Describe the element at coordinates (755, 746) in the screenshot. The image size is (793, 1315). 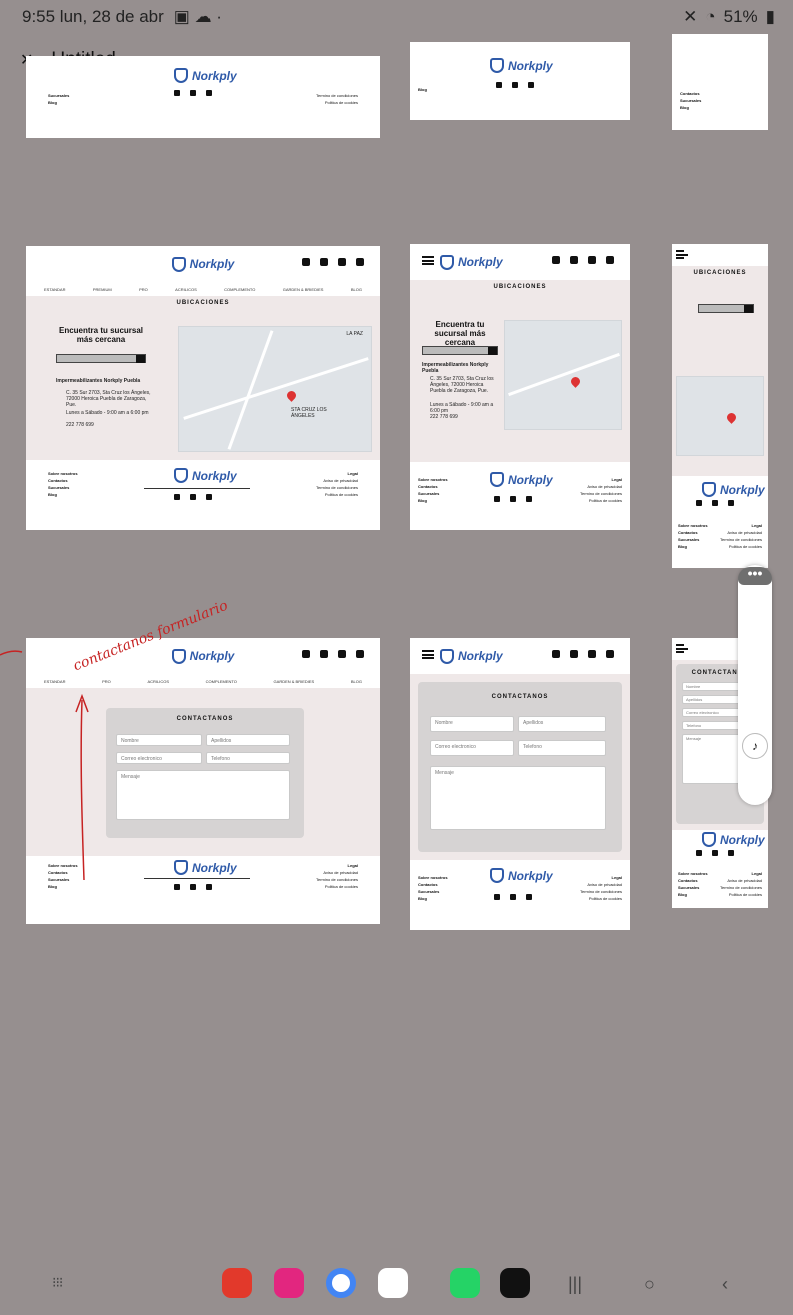
I see `read-aloud-icon: ♪` at that location.